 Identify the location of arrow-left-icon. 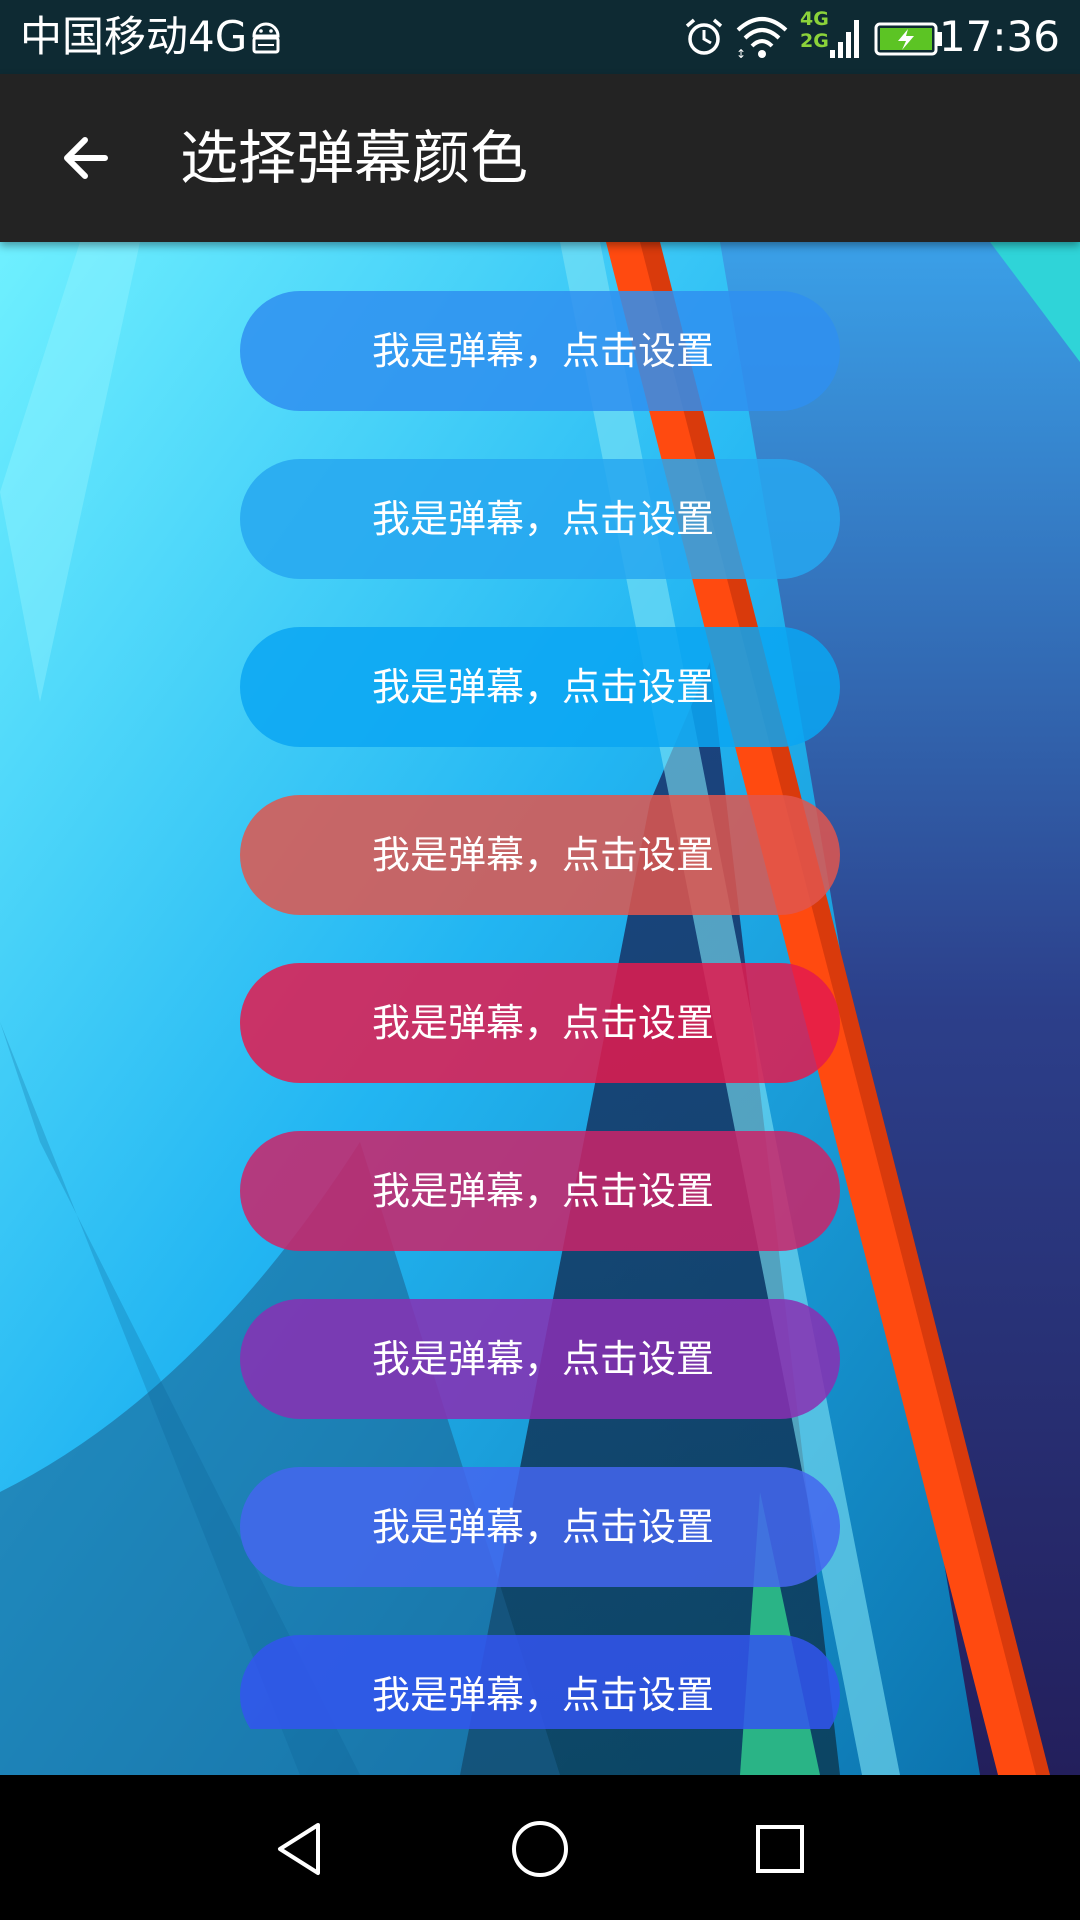
(86, 158).